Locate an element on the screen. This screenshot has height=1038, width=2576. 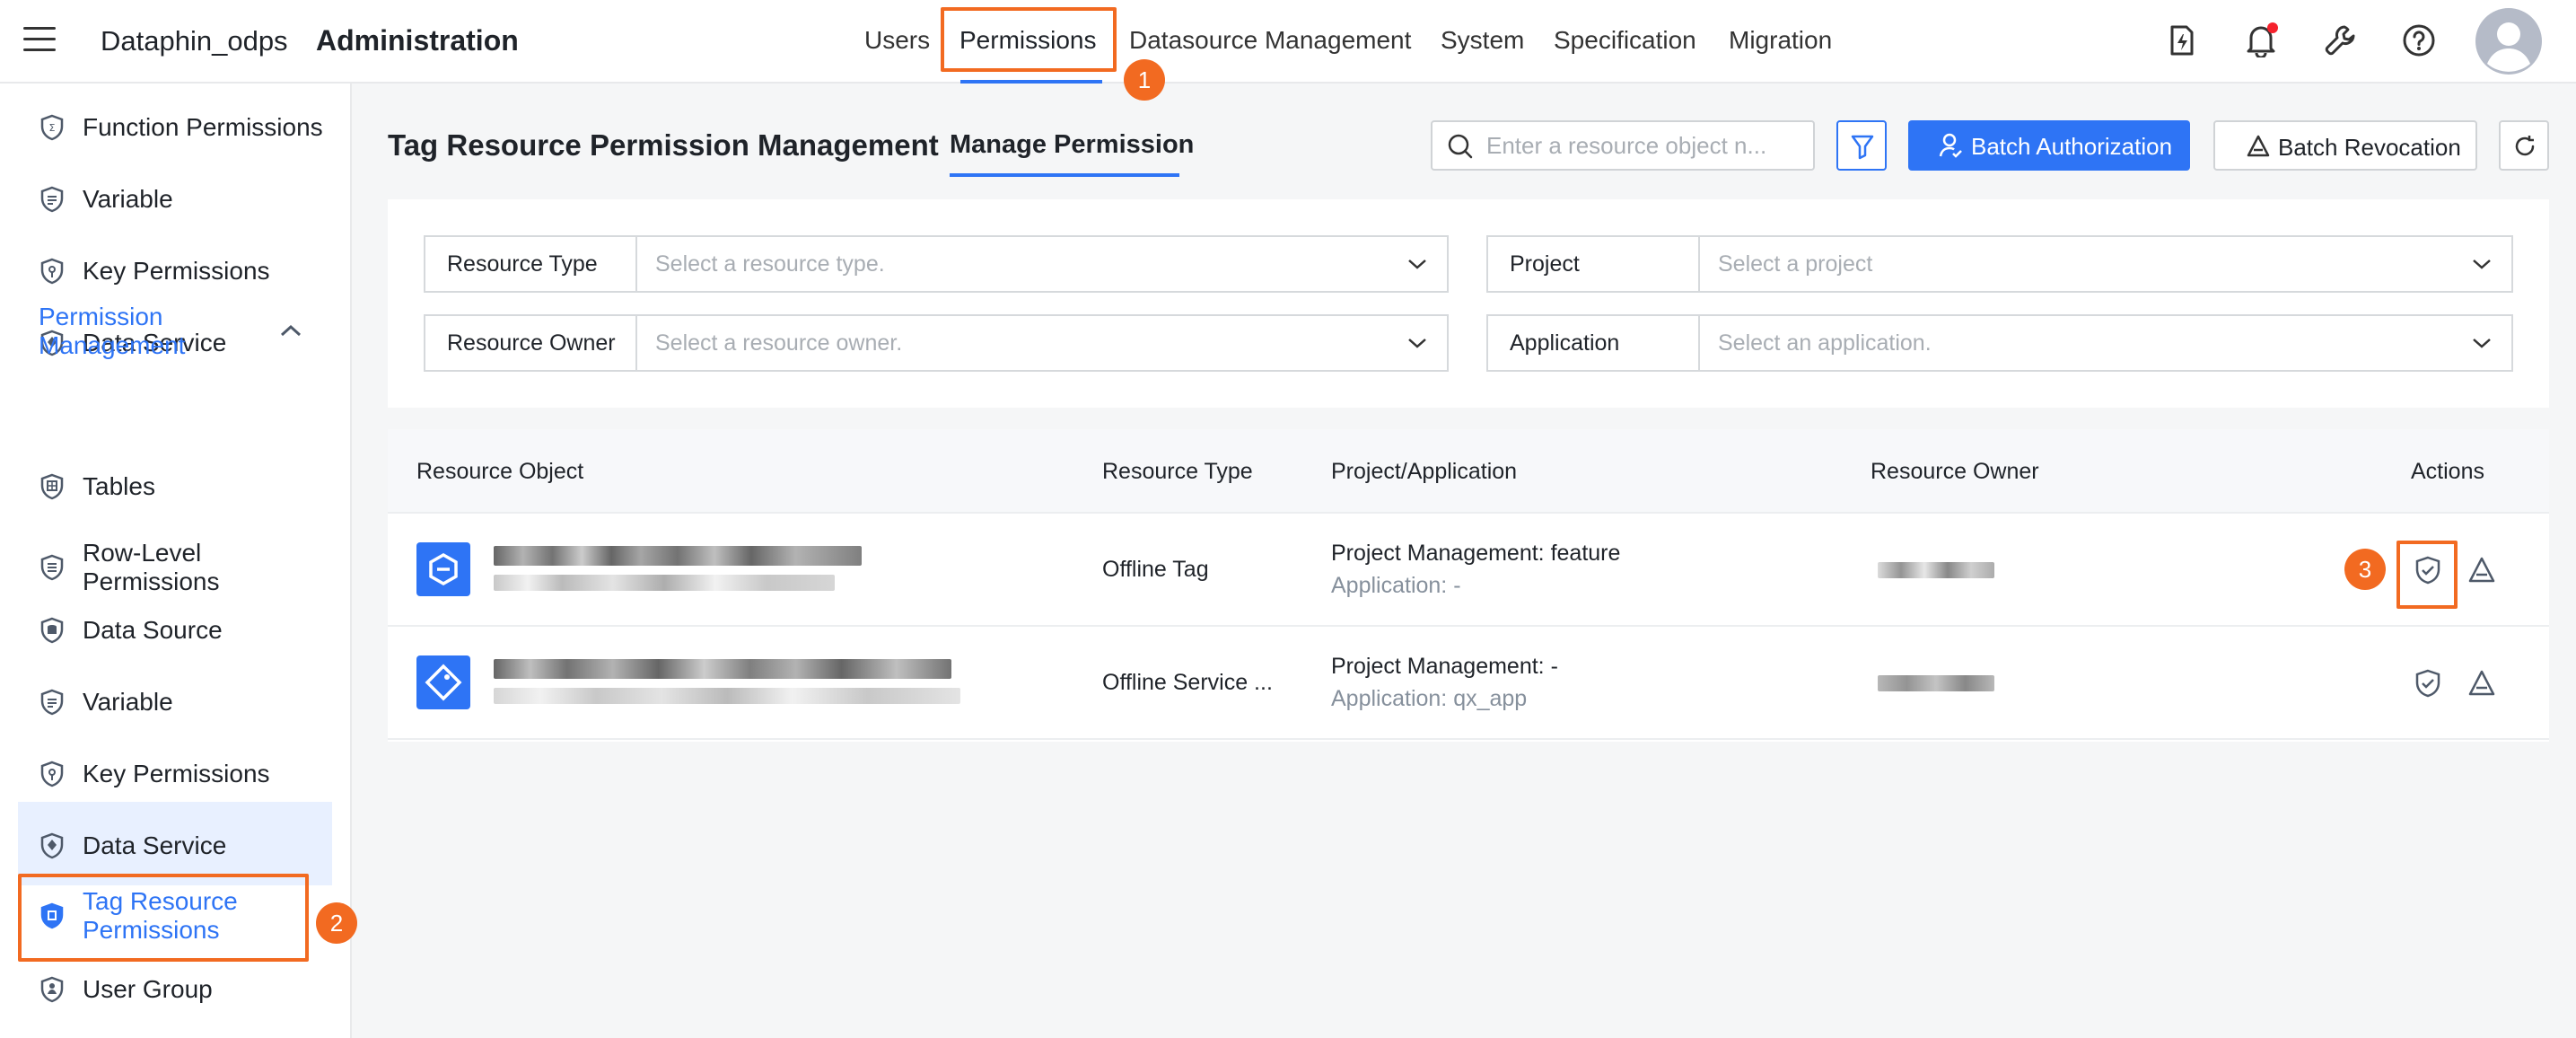
batch-authorization-label: Batch Authorization is located at coordinates (2072, 146).